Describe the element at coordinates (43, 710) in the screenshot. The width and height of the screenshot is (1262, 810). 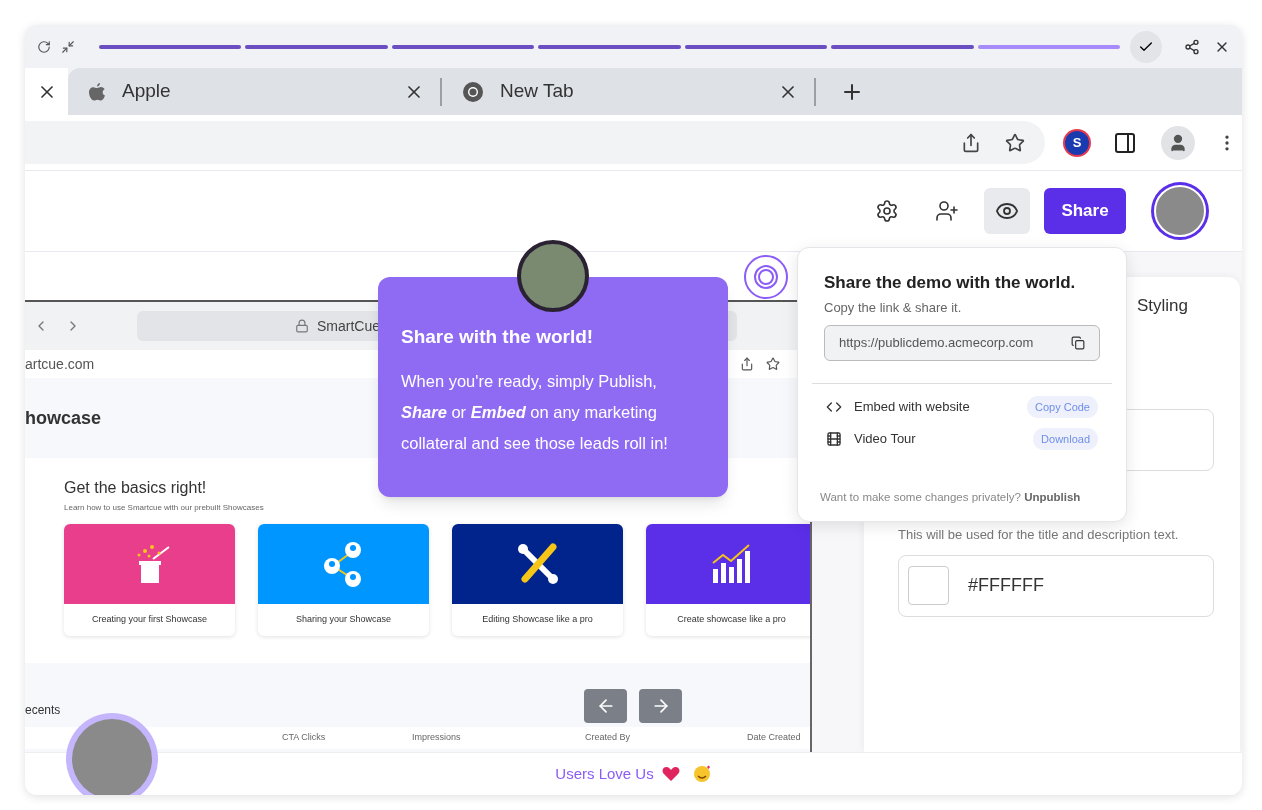
I see `recents-title: ecents` at that location.